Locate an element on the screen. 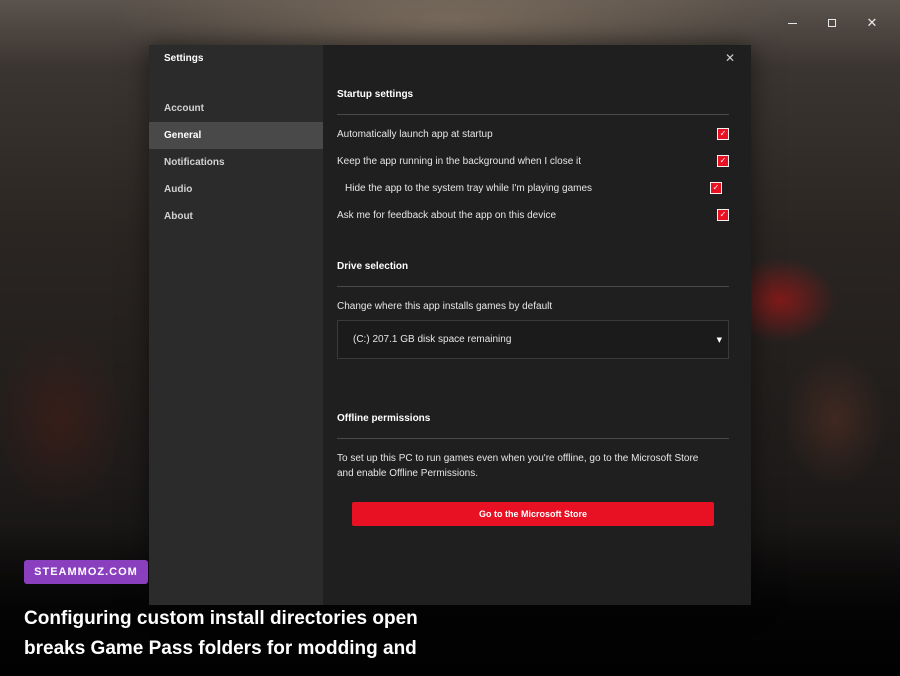 Image resolution: width=900 pixels, height=676 pixels. drive-section-title: Drive selection is located at coordinates (373, 266).